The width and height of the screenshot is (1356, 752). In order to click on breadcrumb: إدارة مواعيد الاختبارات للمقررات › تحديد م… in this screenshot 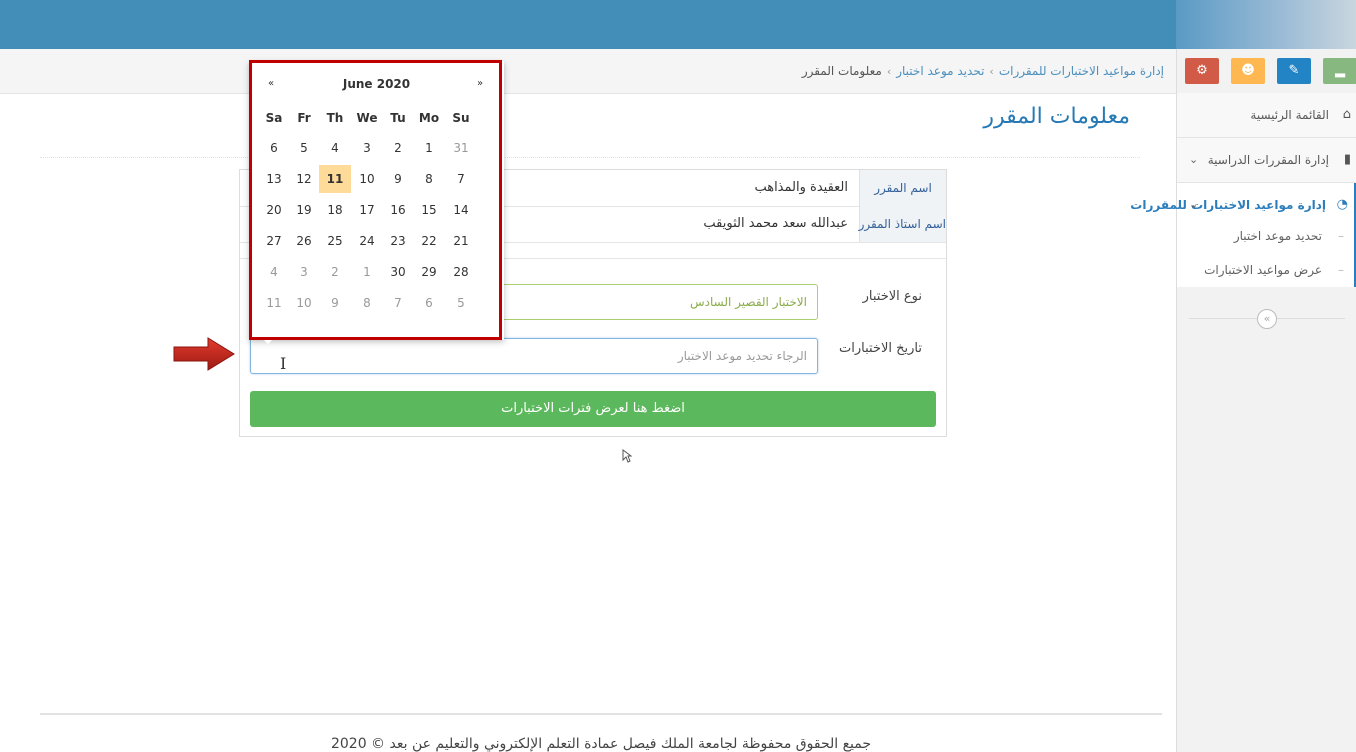, I will do `click(983, 71)`.